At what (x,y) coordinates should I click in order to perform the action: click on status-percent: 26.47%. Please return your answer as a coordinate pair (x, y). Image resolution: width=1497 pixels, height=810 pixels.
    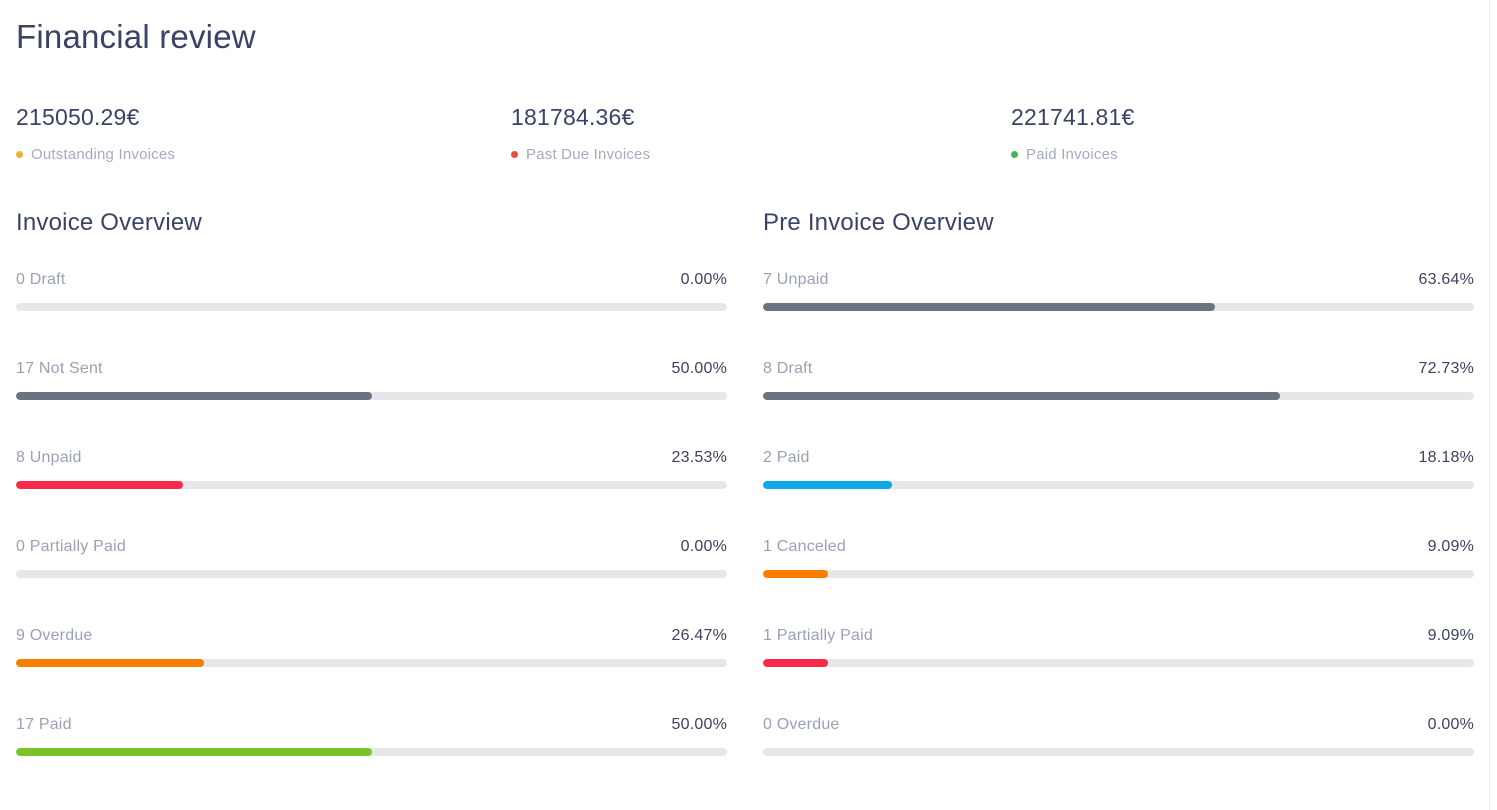
    Looking at the image, I should click on (699, 635).